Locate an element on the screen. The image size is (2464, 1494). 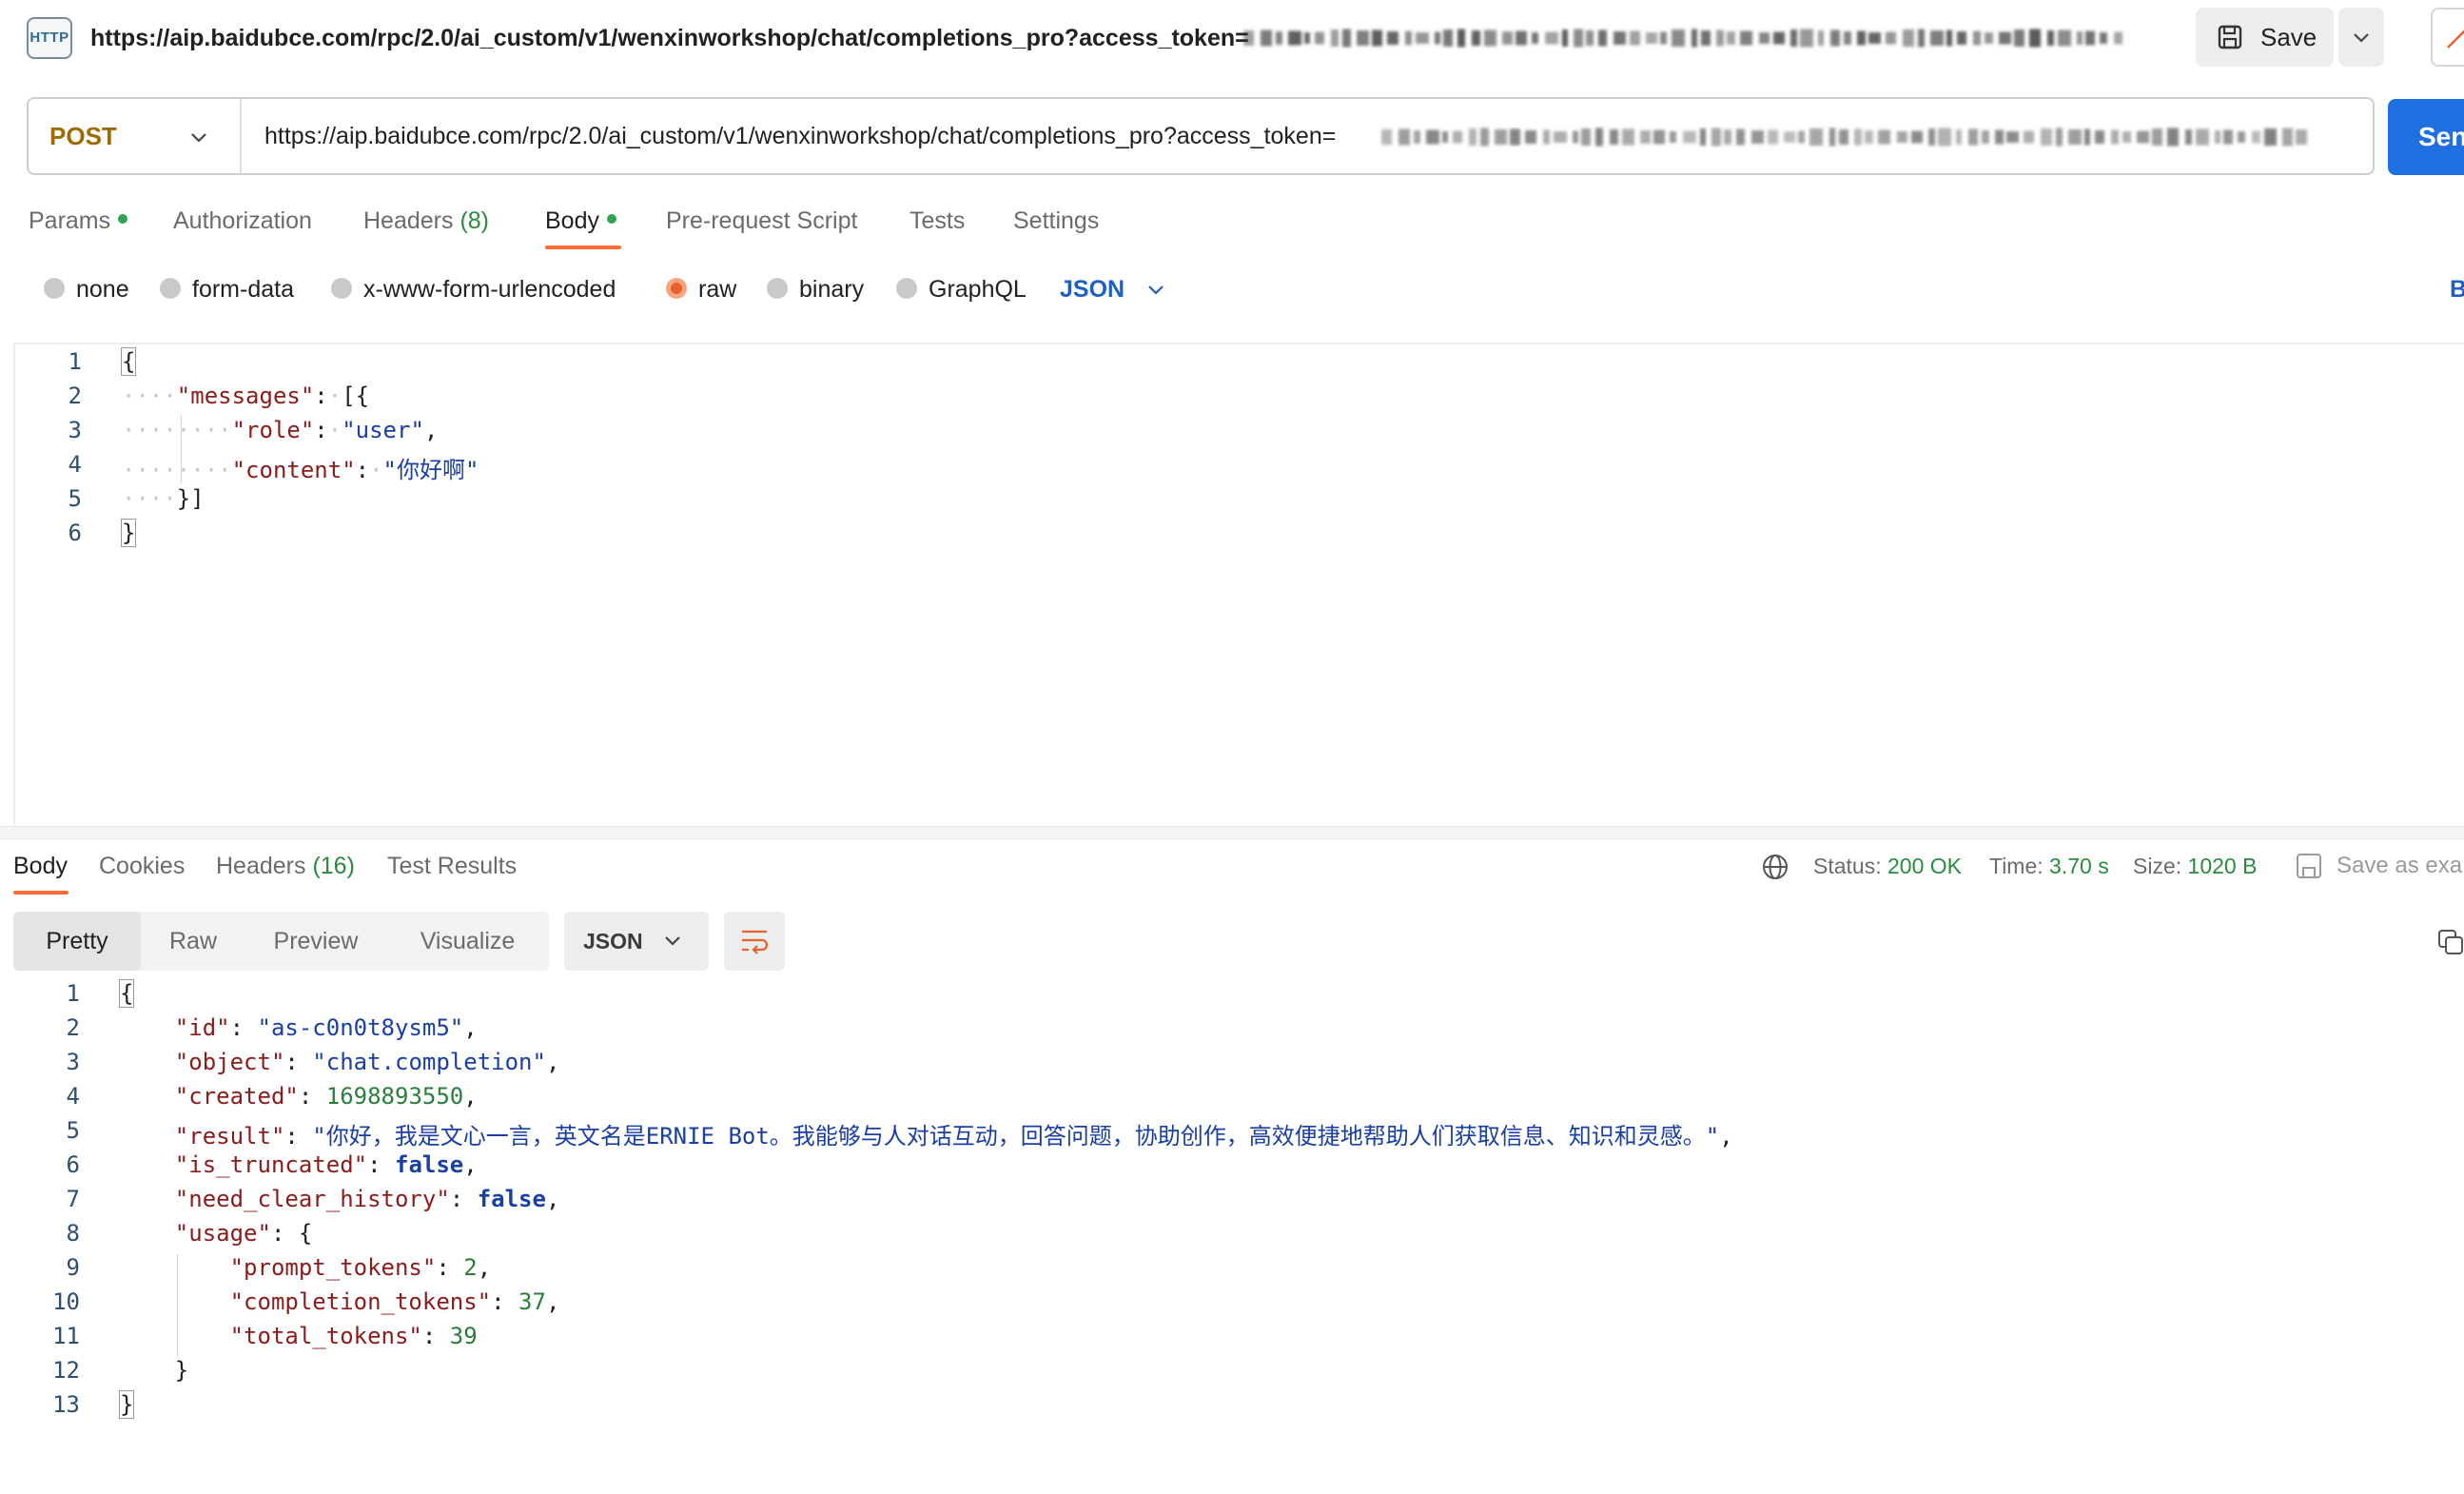
code-line: "prompt_tokens": 2, is located at coordinates (360, 1267).